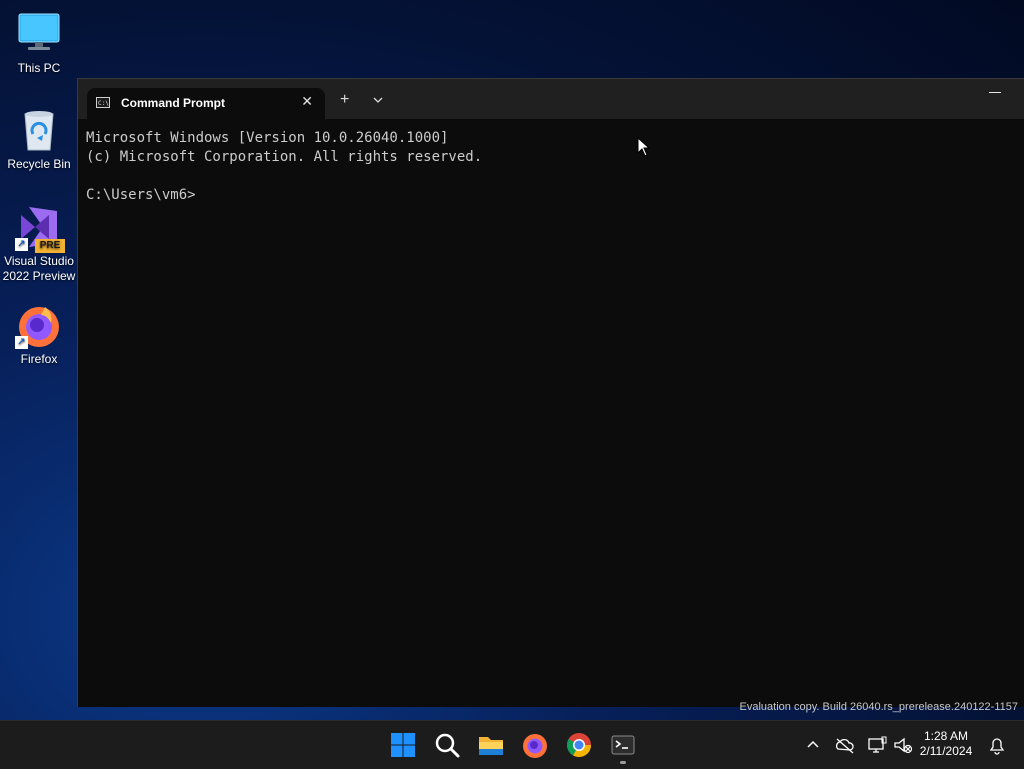 The width and height of the screenshot is (1024, 769). Describe the element at coordinates (644, 146) in the screenshot. I see `mouse-pointer-icon` at that location.